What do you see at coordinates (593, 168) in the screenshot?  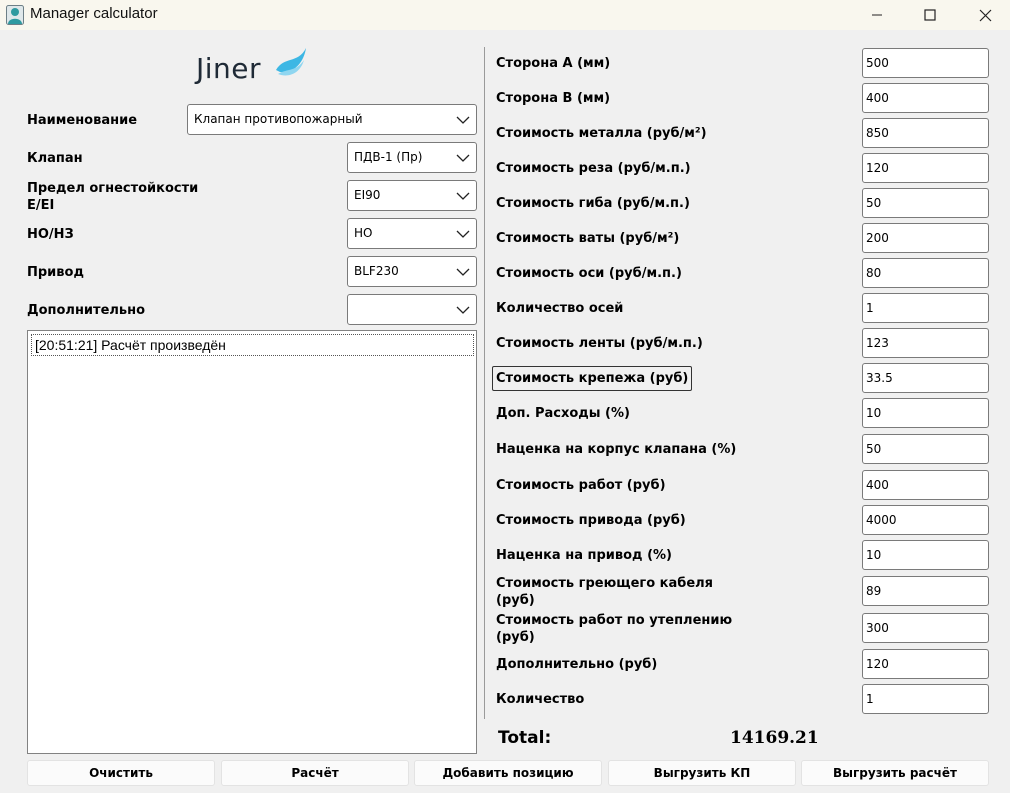 I see `cut-cost-label: Стоимость реза (руб/м.п.)` at bounding box center [593, 168].